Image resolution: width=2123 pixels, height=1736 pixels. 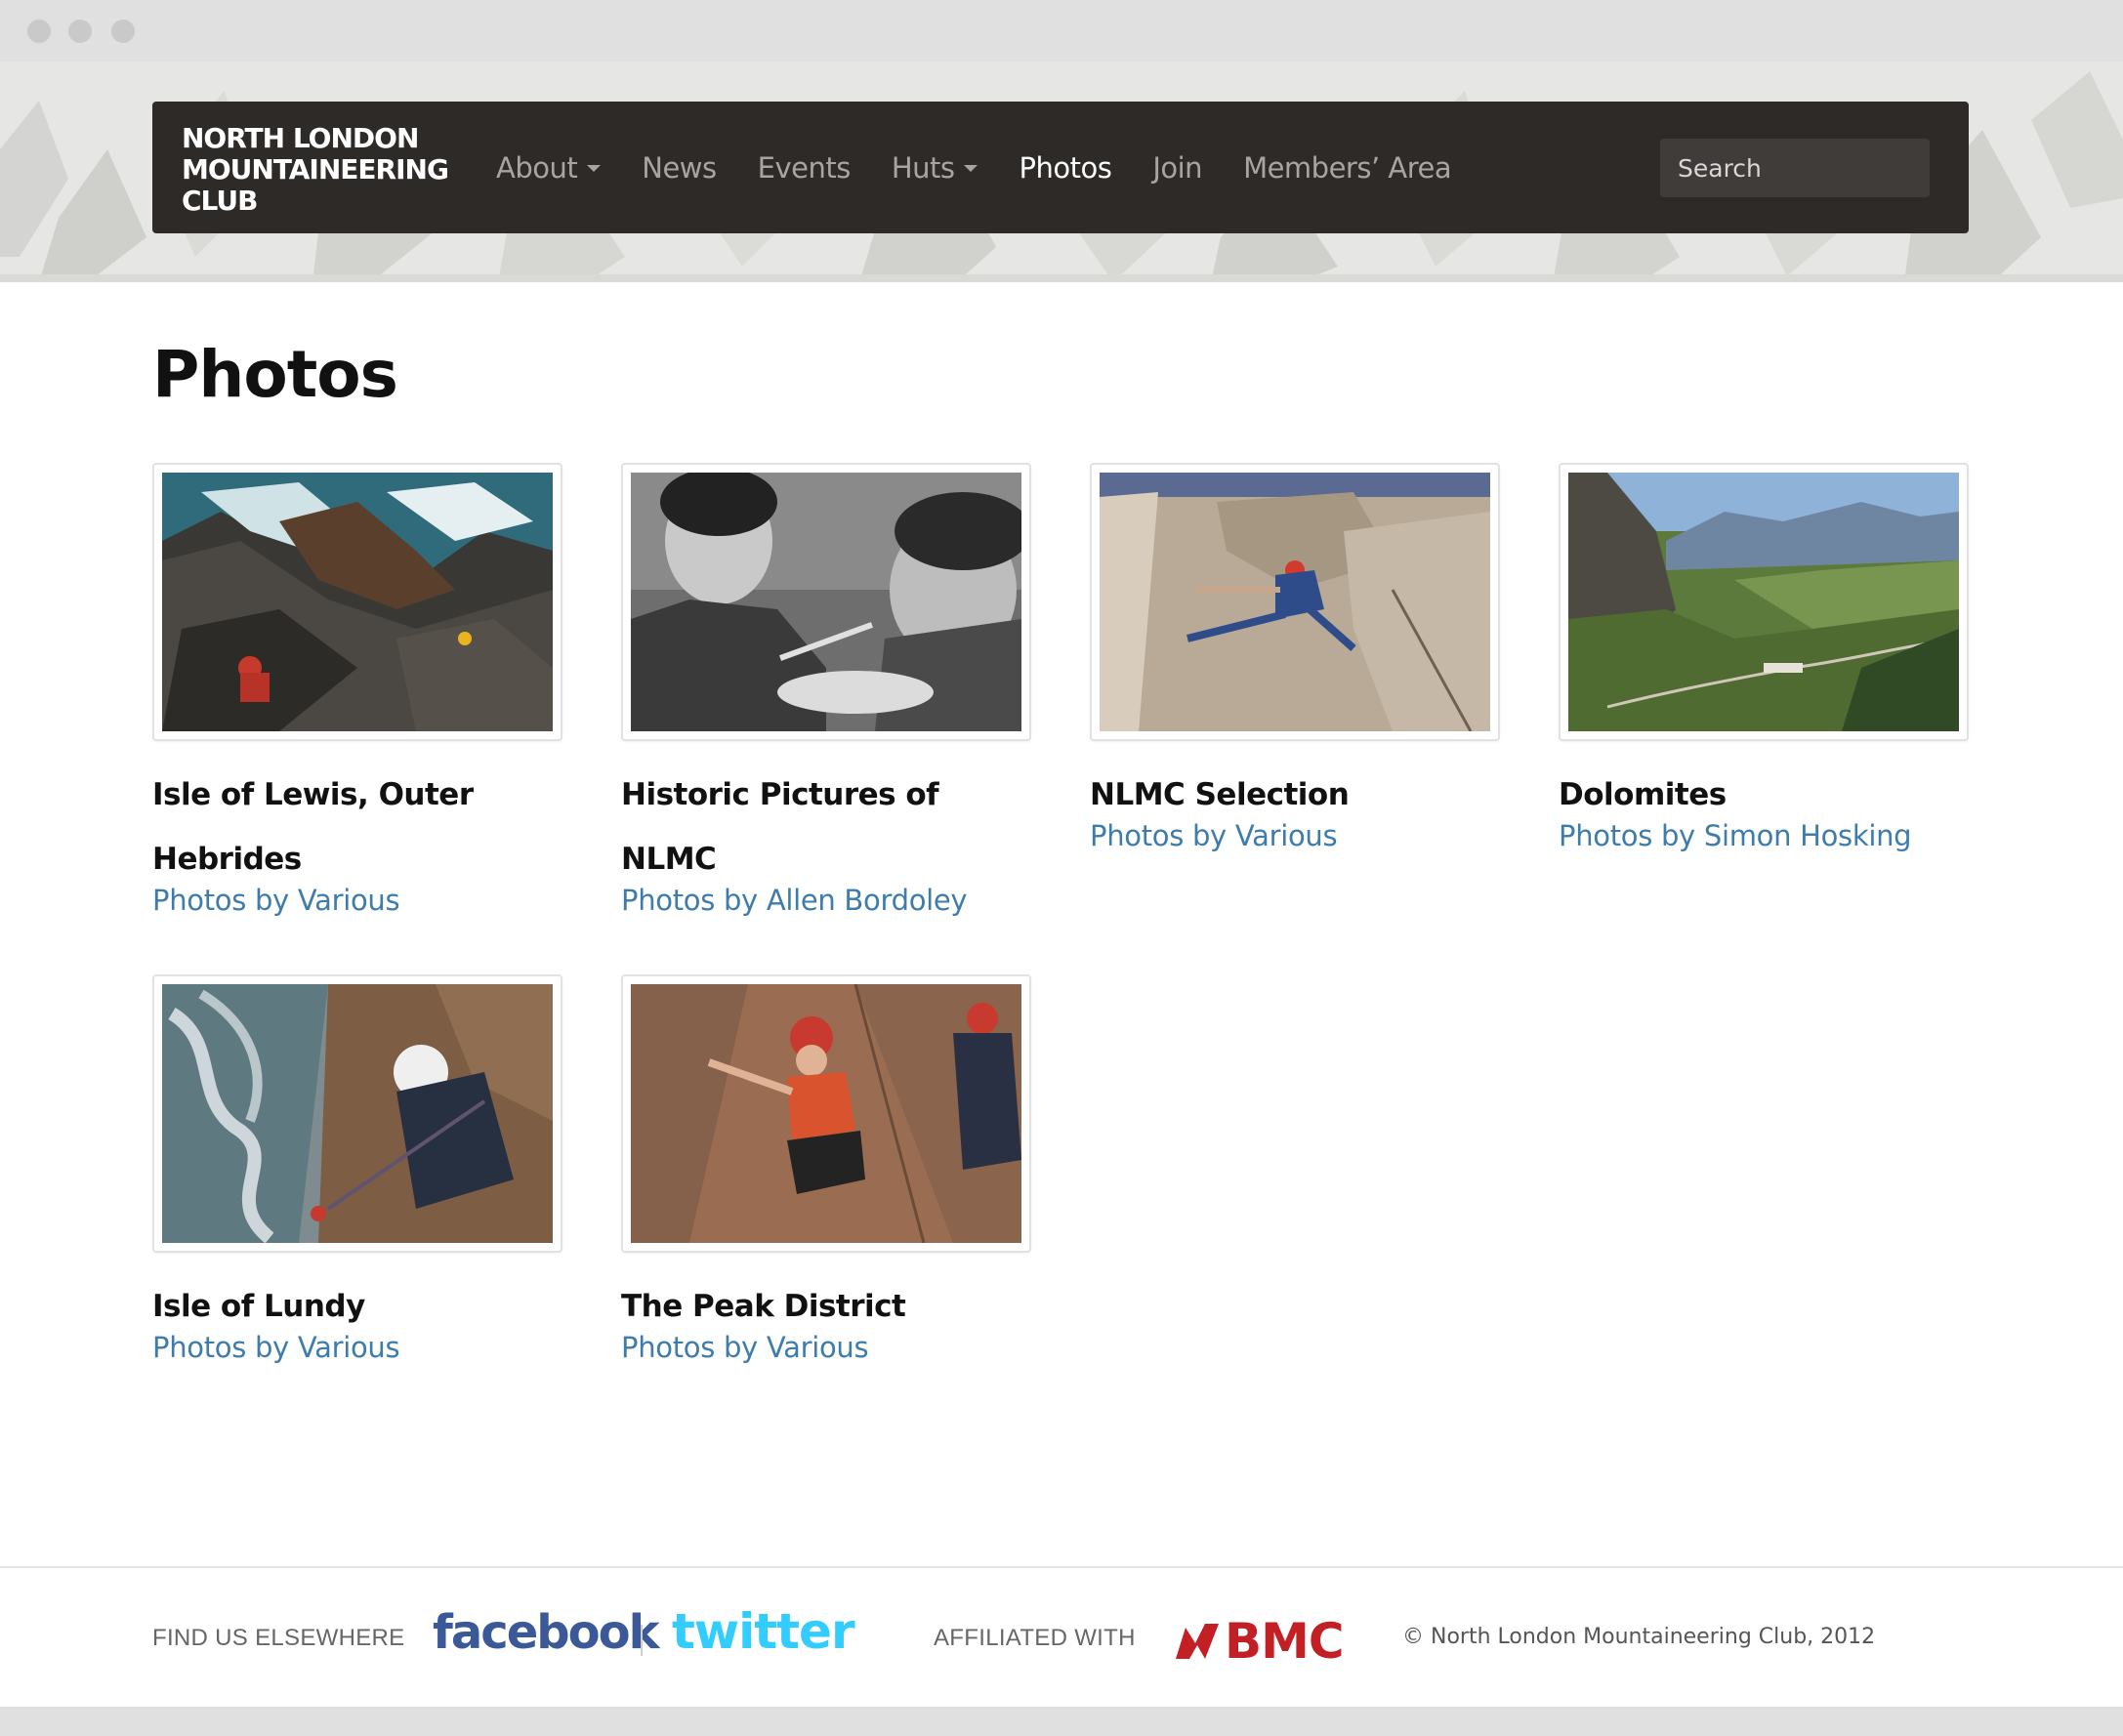 What do you see at coordinates (537, 168) in the screenshot?
I see `nav-item-label: About` at bounding box center [537, 168].